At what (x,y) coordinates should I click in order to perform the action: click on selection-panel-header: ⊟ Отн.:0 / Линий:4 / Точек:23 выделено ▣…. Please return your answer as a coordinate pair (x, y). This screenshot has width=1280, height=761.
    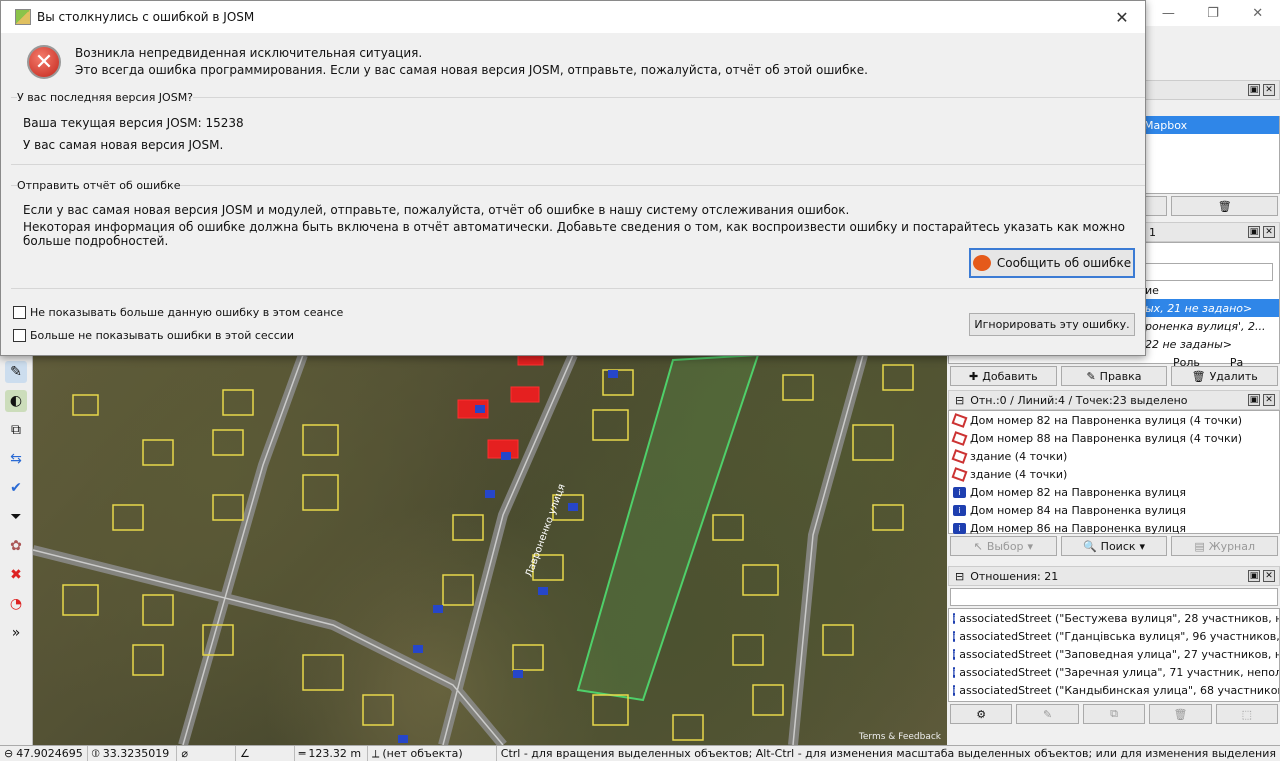
    Looking at the image, I should click on (1114, 400).